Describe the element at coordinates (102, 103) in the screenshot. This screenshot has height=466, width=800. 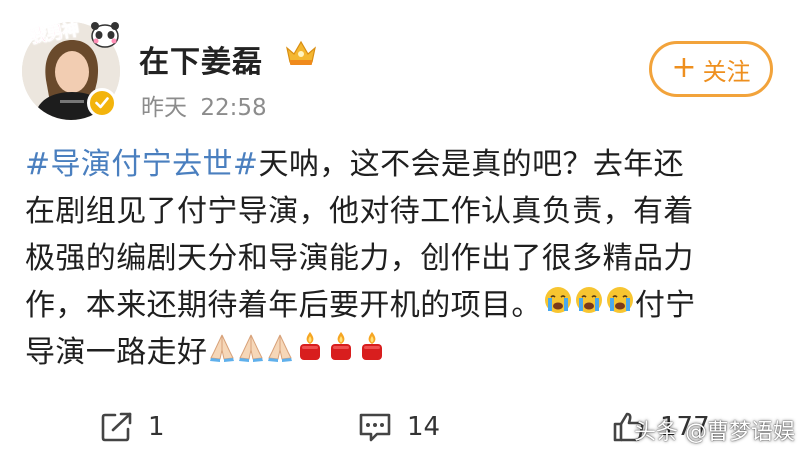
I see `verified-badge-icon` at that location.